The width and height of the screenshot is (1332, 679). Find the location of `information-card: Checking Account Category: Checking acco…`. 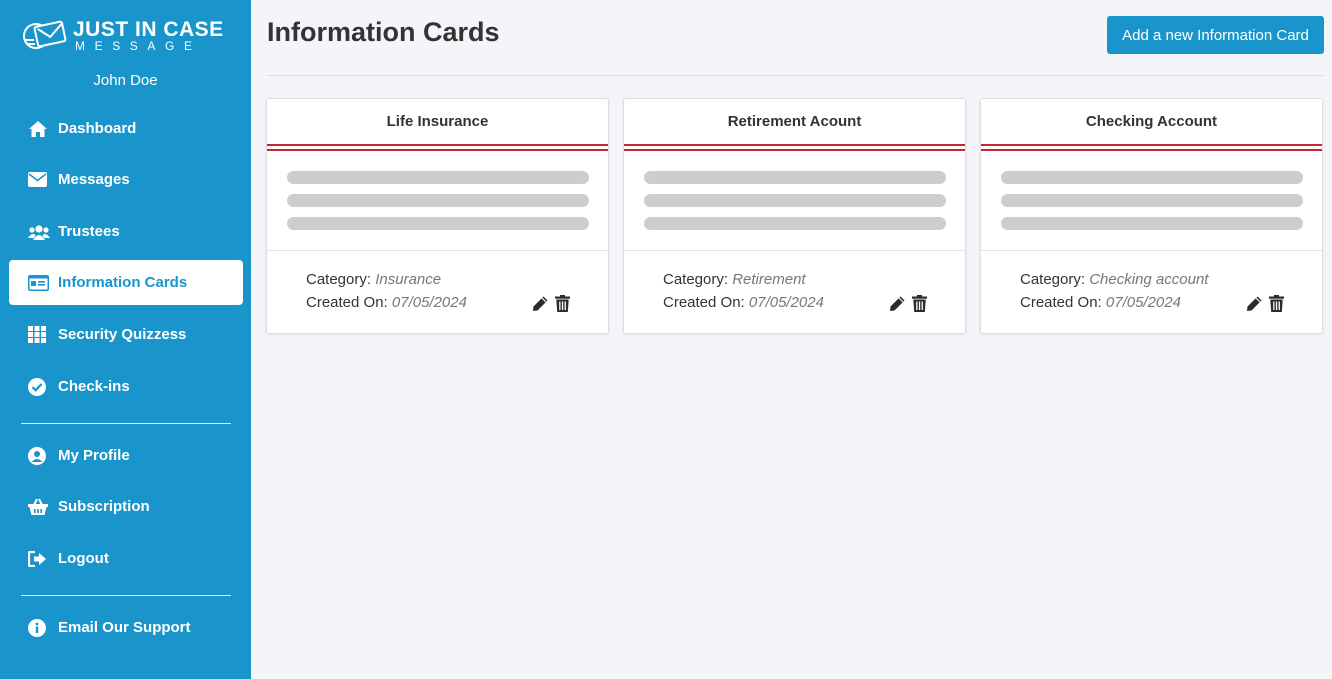

information-card: Checking Account Category: Checking acco… is located at coordinates (1151, 216).